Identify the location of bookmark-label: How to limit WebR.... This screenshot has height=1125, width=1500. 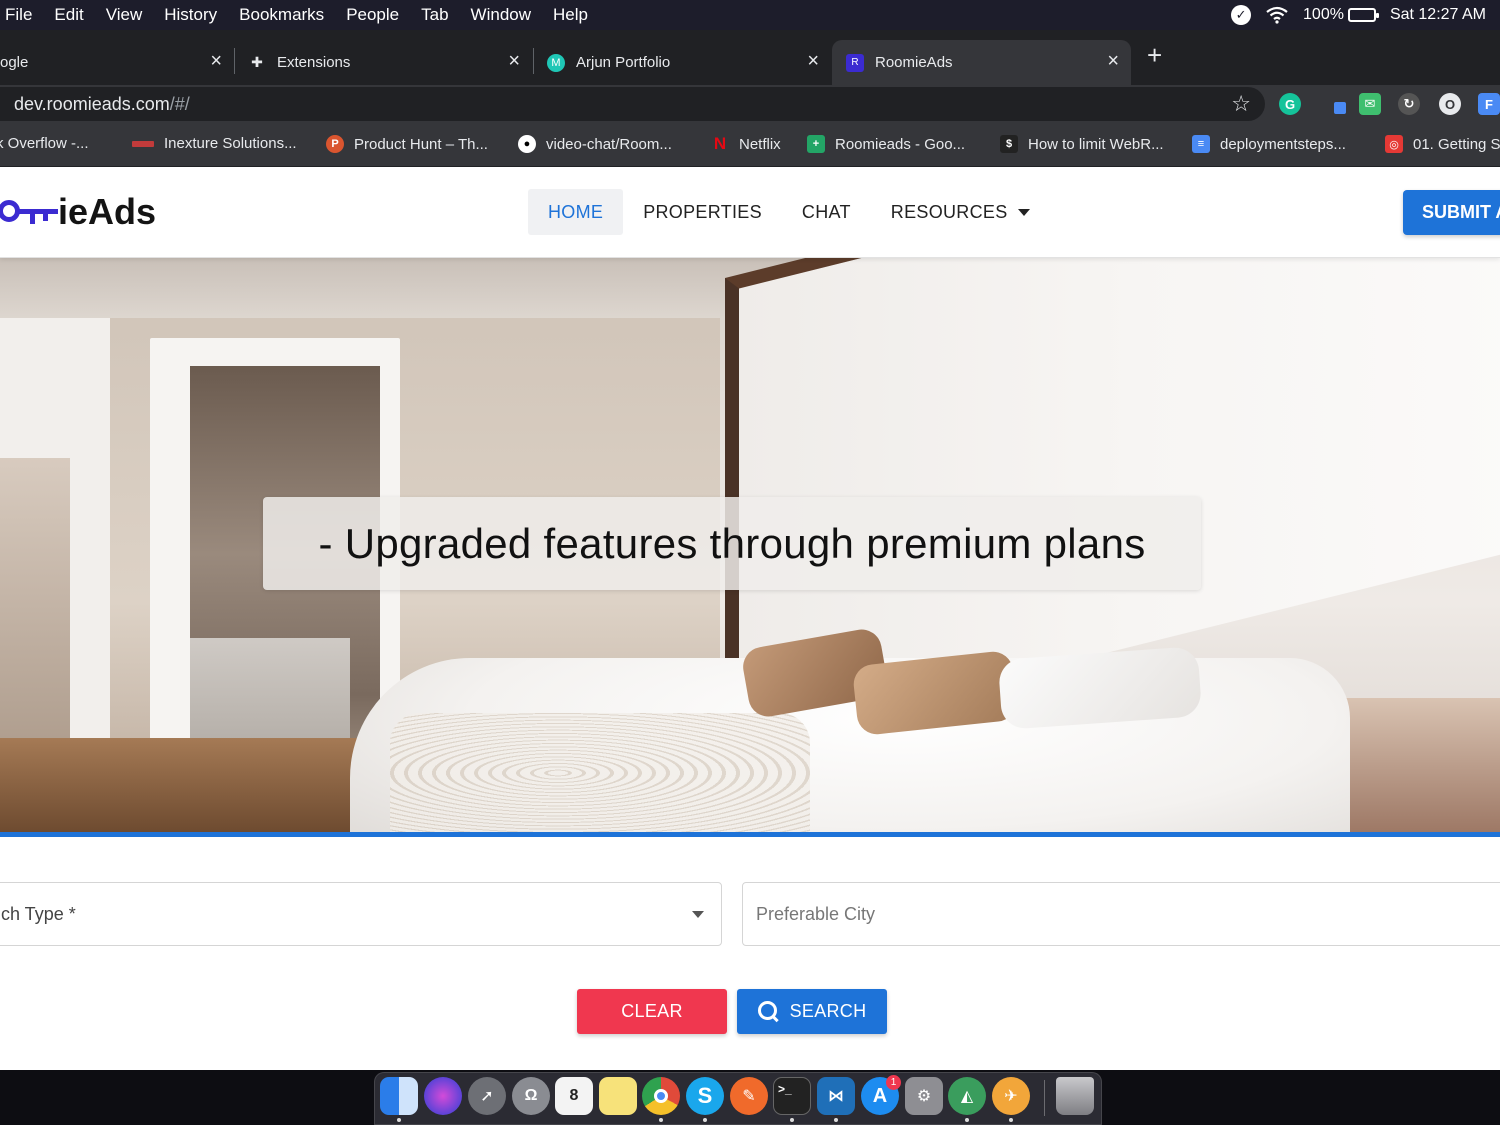
(1096, 144).